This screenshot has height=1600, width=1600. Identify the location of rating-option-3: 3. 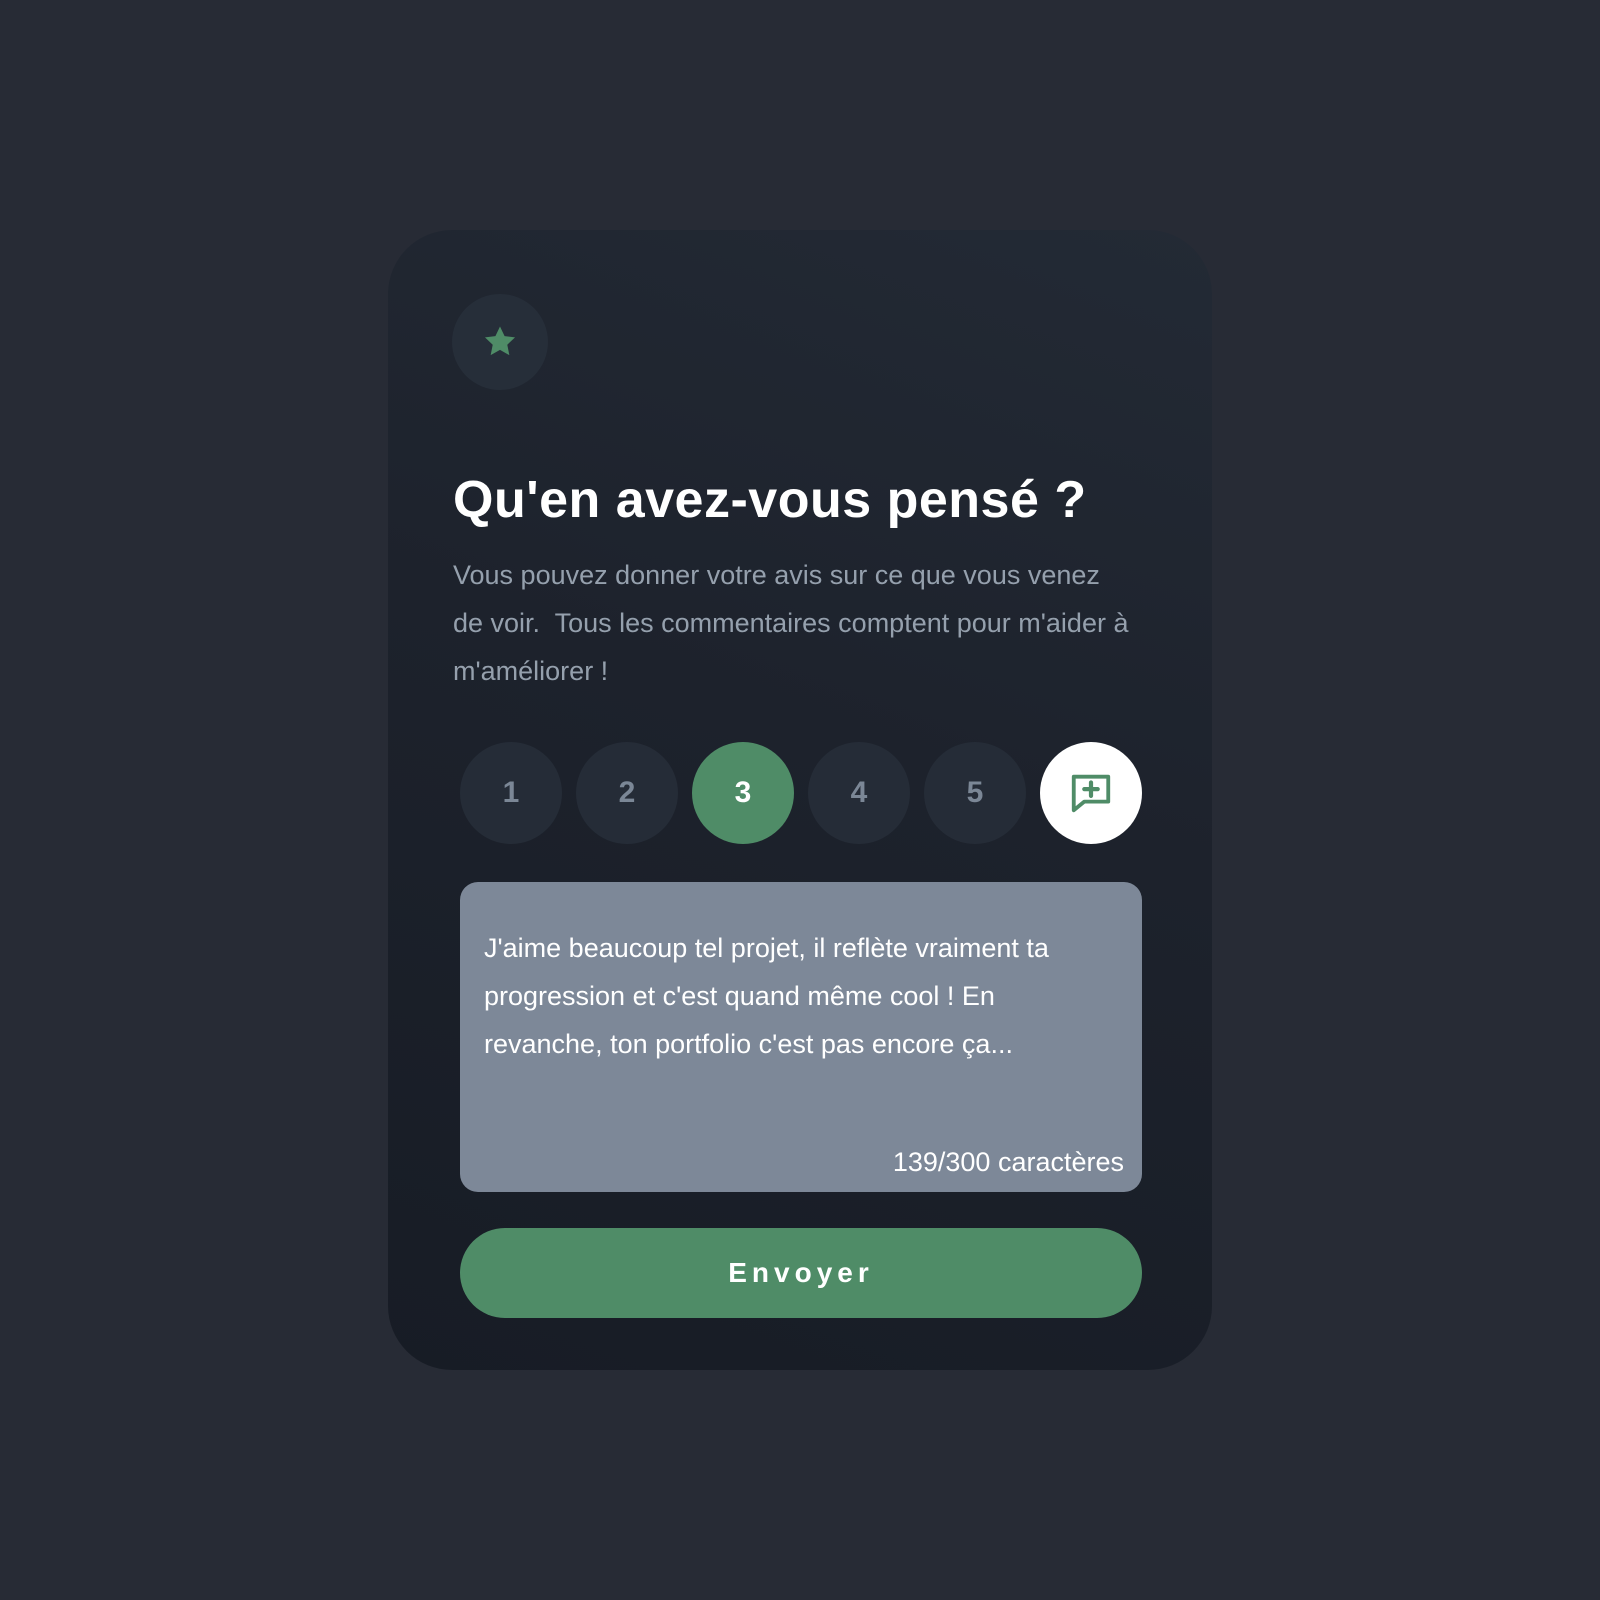
(743, 793).